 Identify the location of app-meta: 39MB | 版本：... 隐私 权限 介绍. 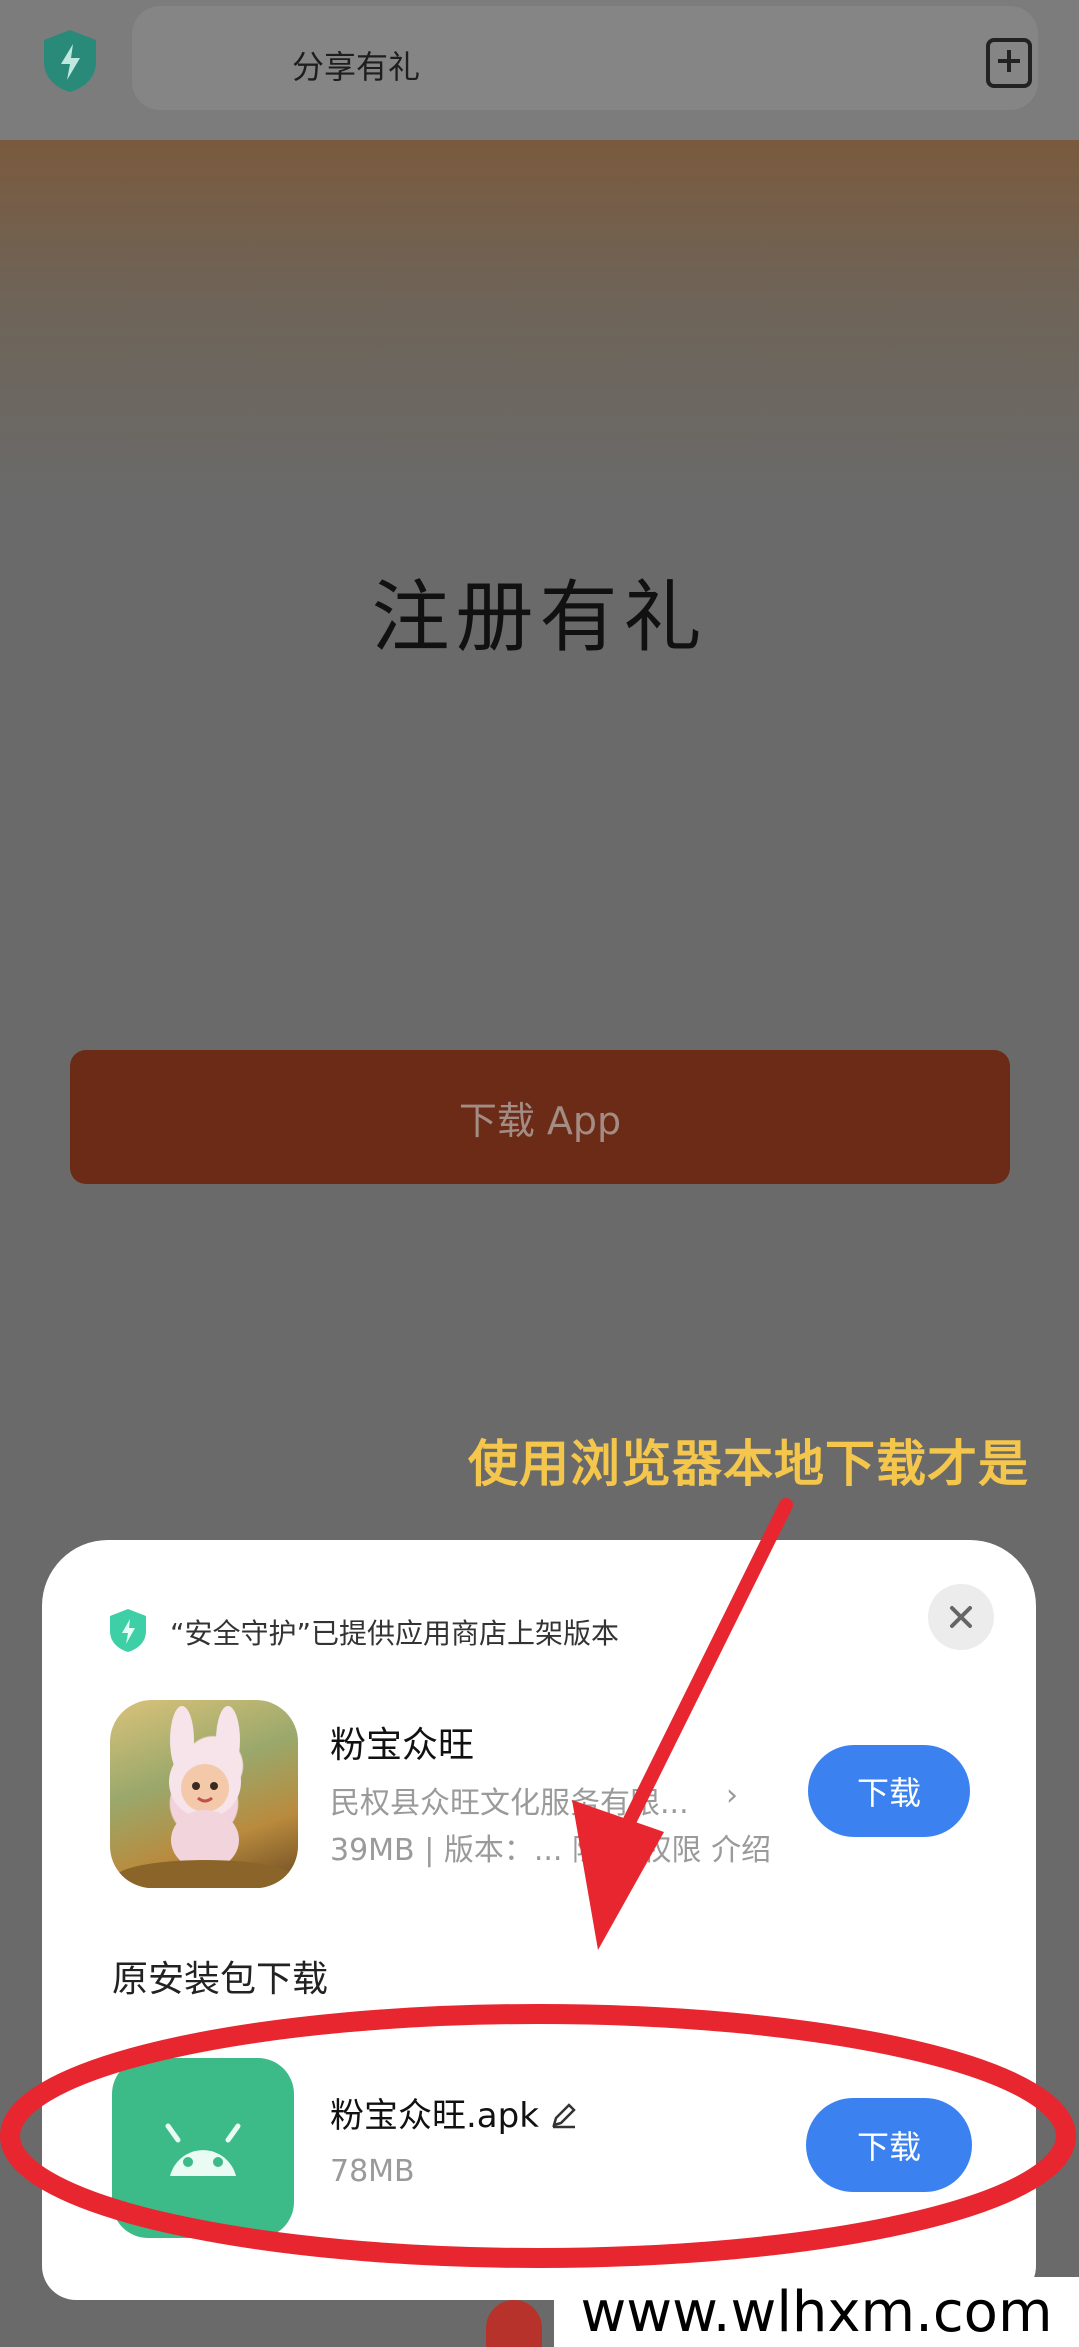
(551, 1850).